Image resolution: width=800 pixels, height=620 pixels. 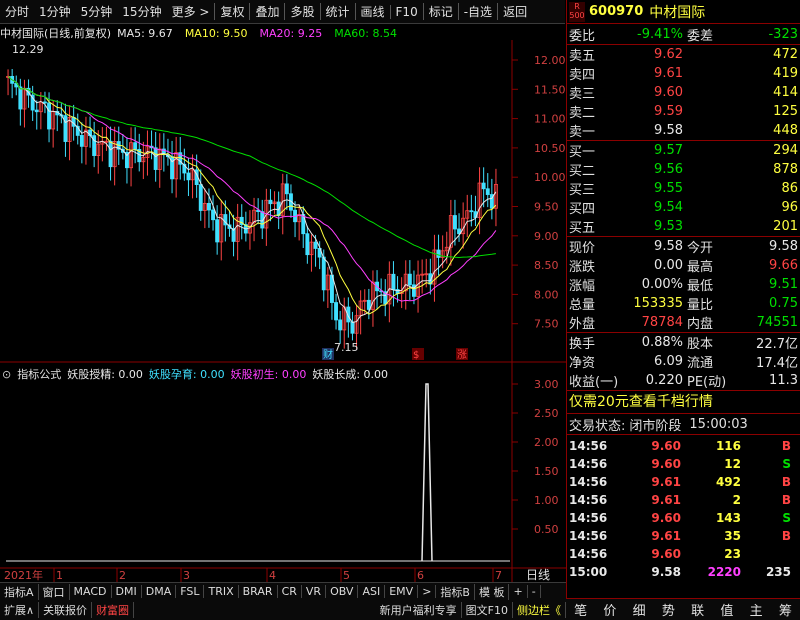 I want to click on side-nav-item: 势, so click(x=668, y=609).